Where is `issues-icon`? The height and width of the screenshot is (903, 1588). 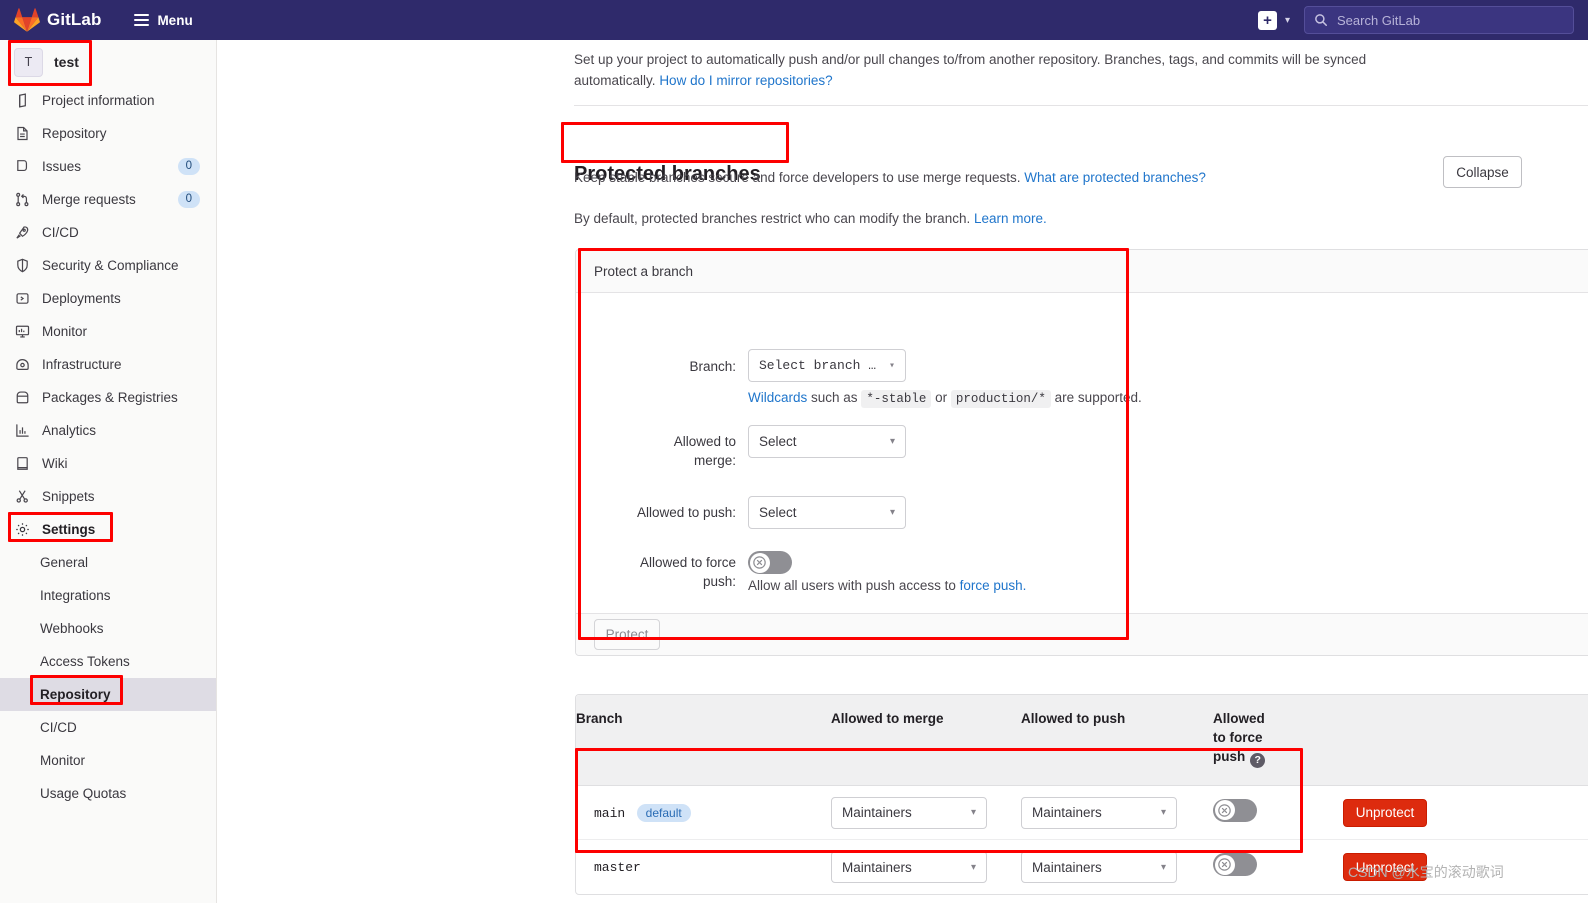
issues-icon is located at coordinates (22, 166).